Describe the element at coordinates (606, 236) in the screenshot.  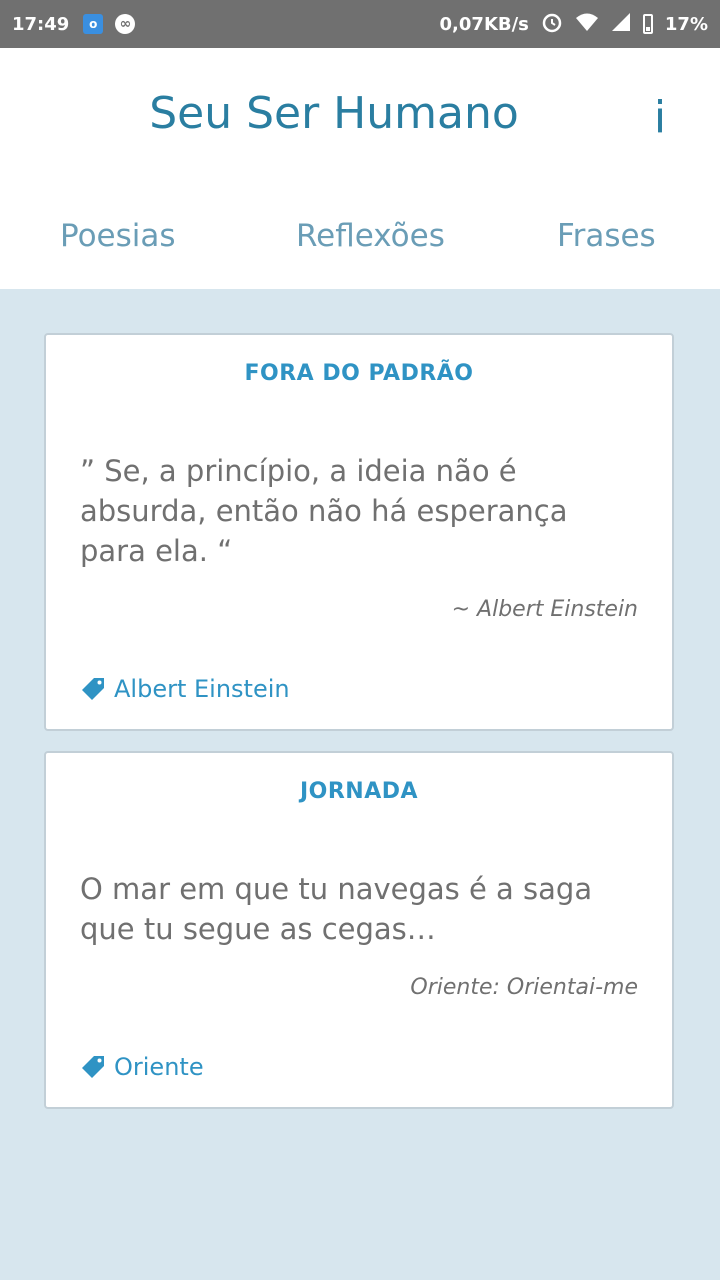
I see `tab-frases: Frases` at that location.